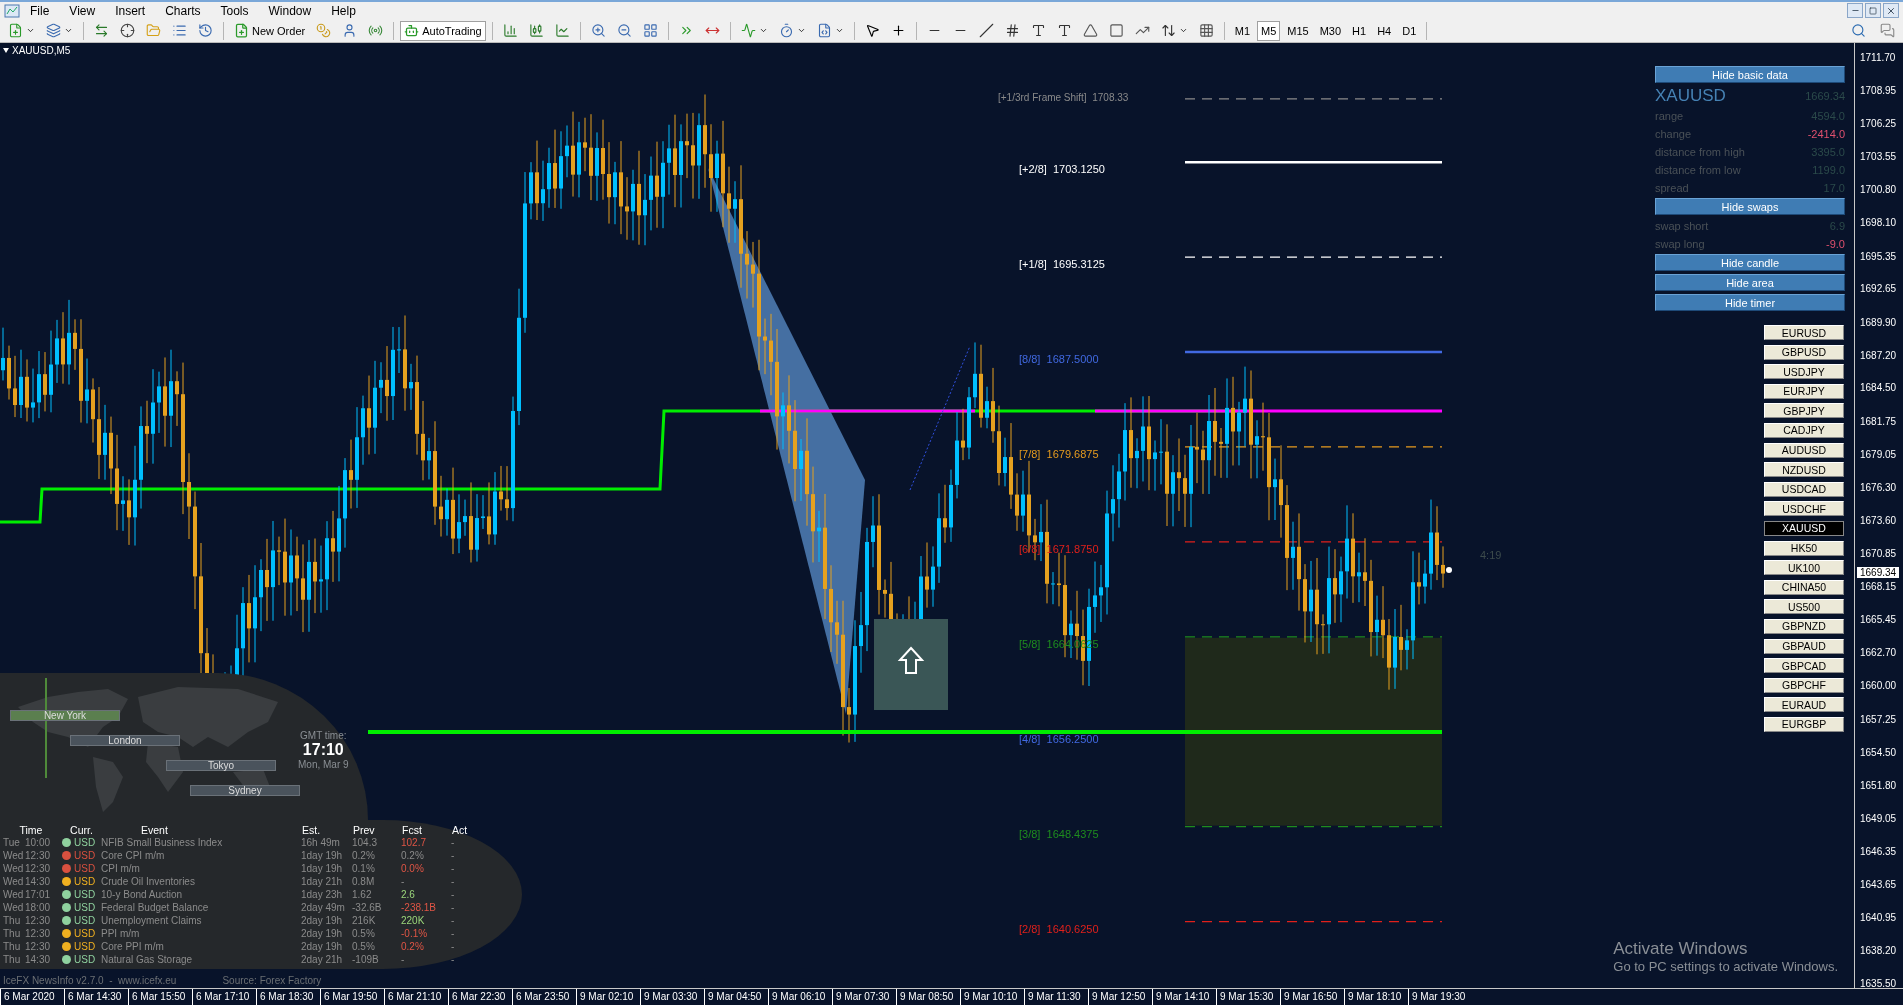 The width and height of the screenshot is (1903, 1005). What do you see at coordinates (1673, 133) in the screenshot?
I see `info-label: change` at bounding box center [1673, 133].